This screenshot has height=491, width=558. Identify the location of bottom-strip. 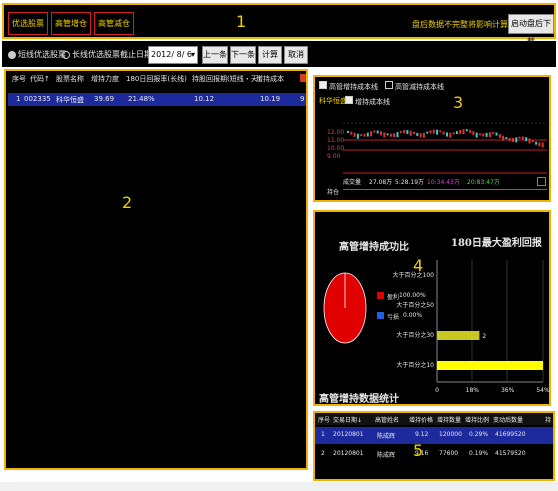
(279, 486).